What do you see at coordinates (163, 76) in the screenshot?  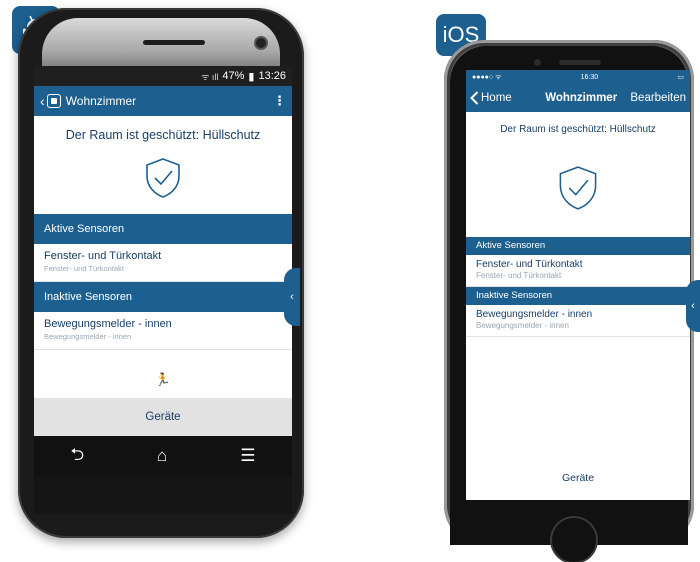 I see `status-bar: ᯤ ıll 47% ▮ 13:26` at bounding box center [163, 76].